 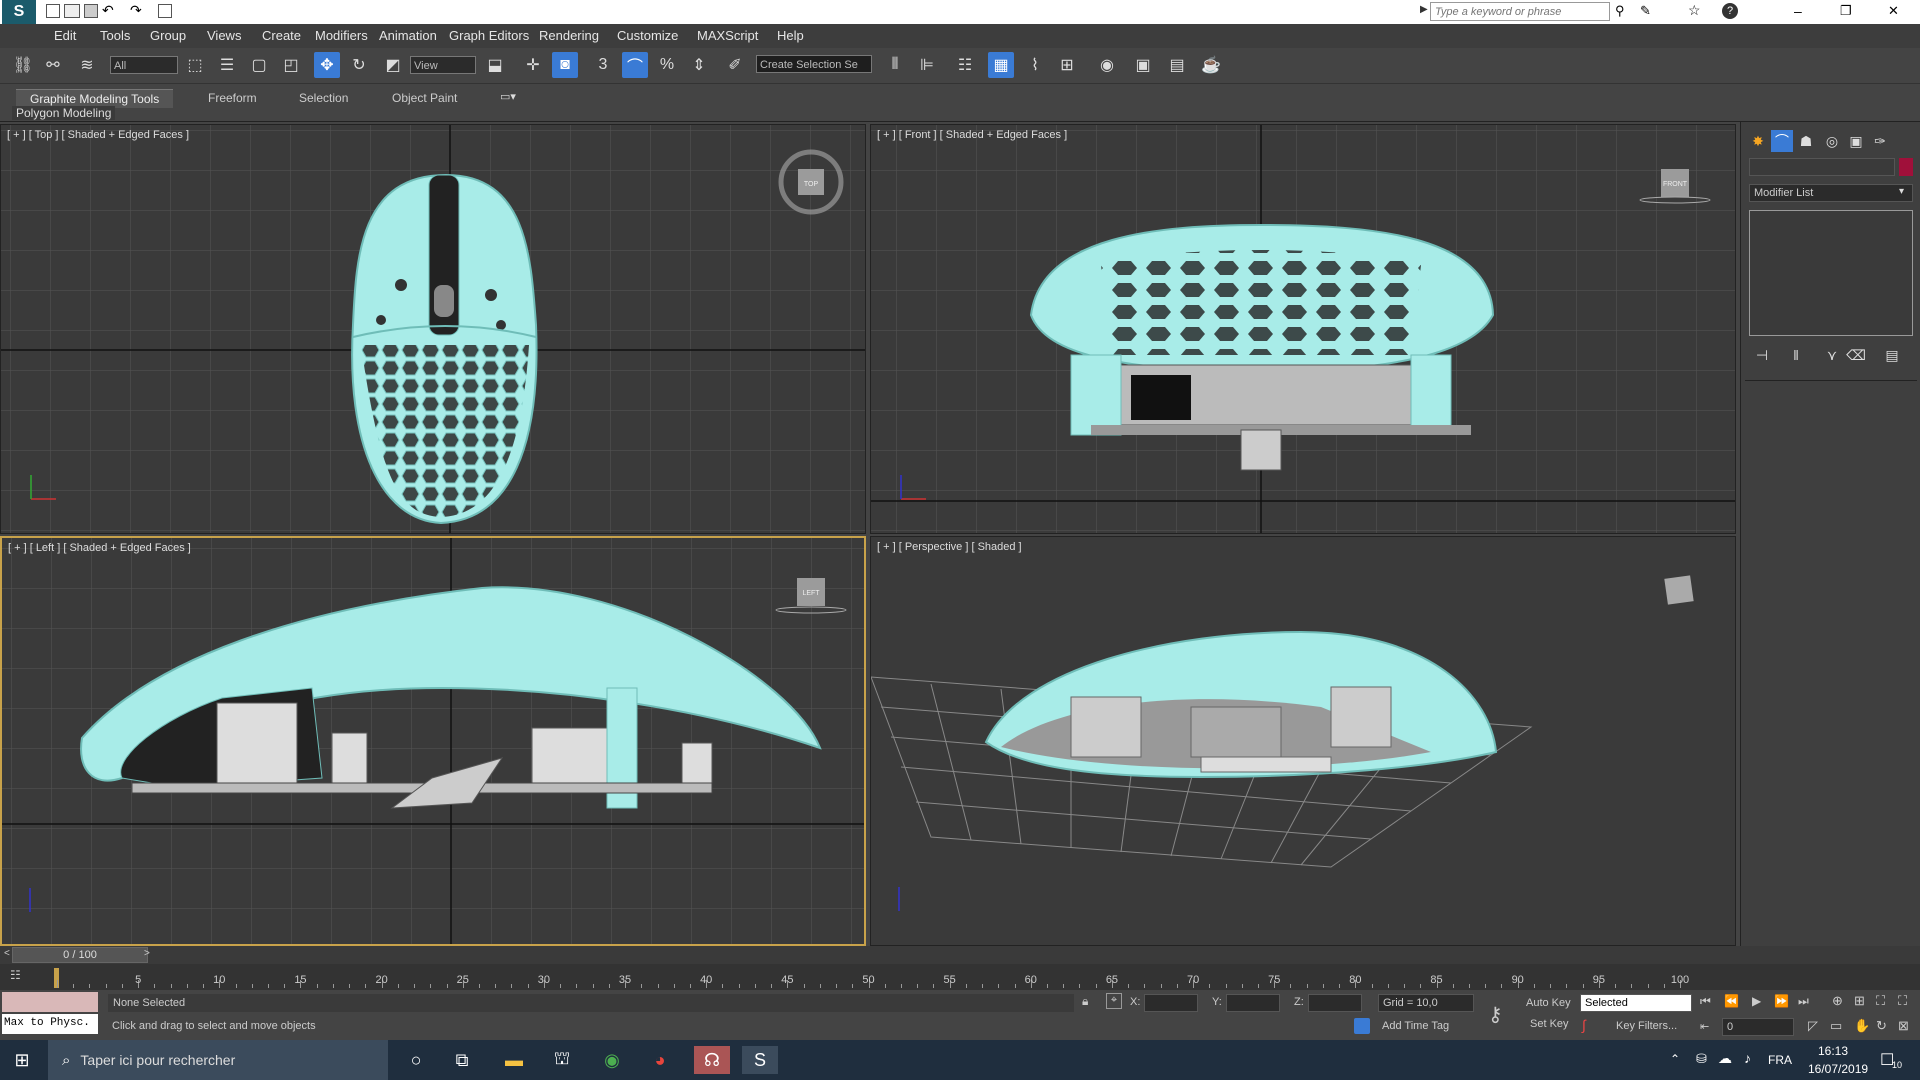 I want to click on favorites-star-icon: ☆, so click(x=1694, y=10).